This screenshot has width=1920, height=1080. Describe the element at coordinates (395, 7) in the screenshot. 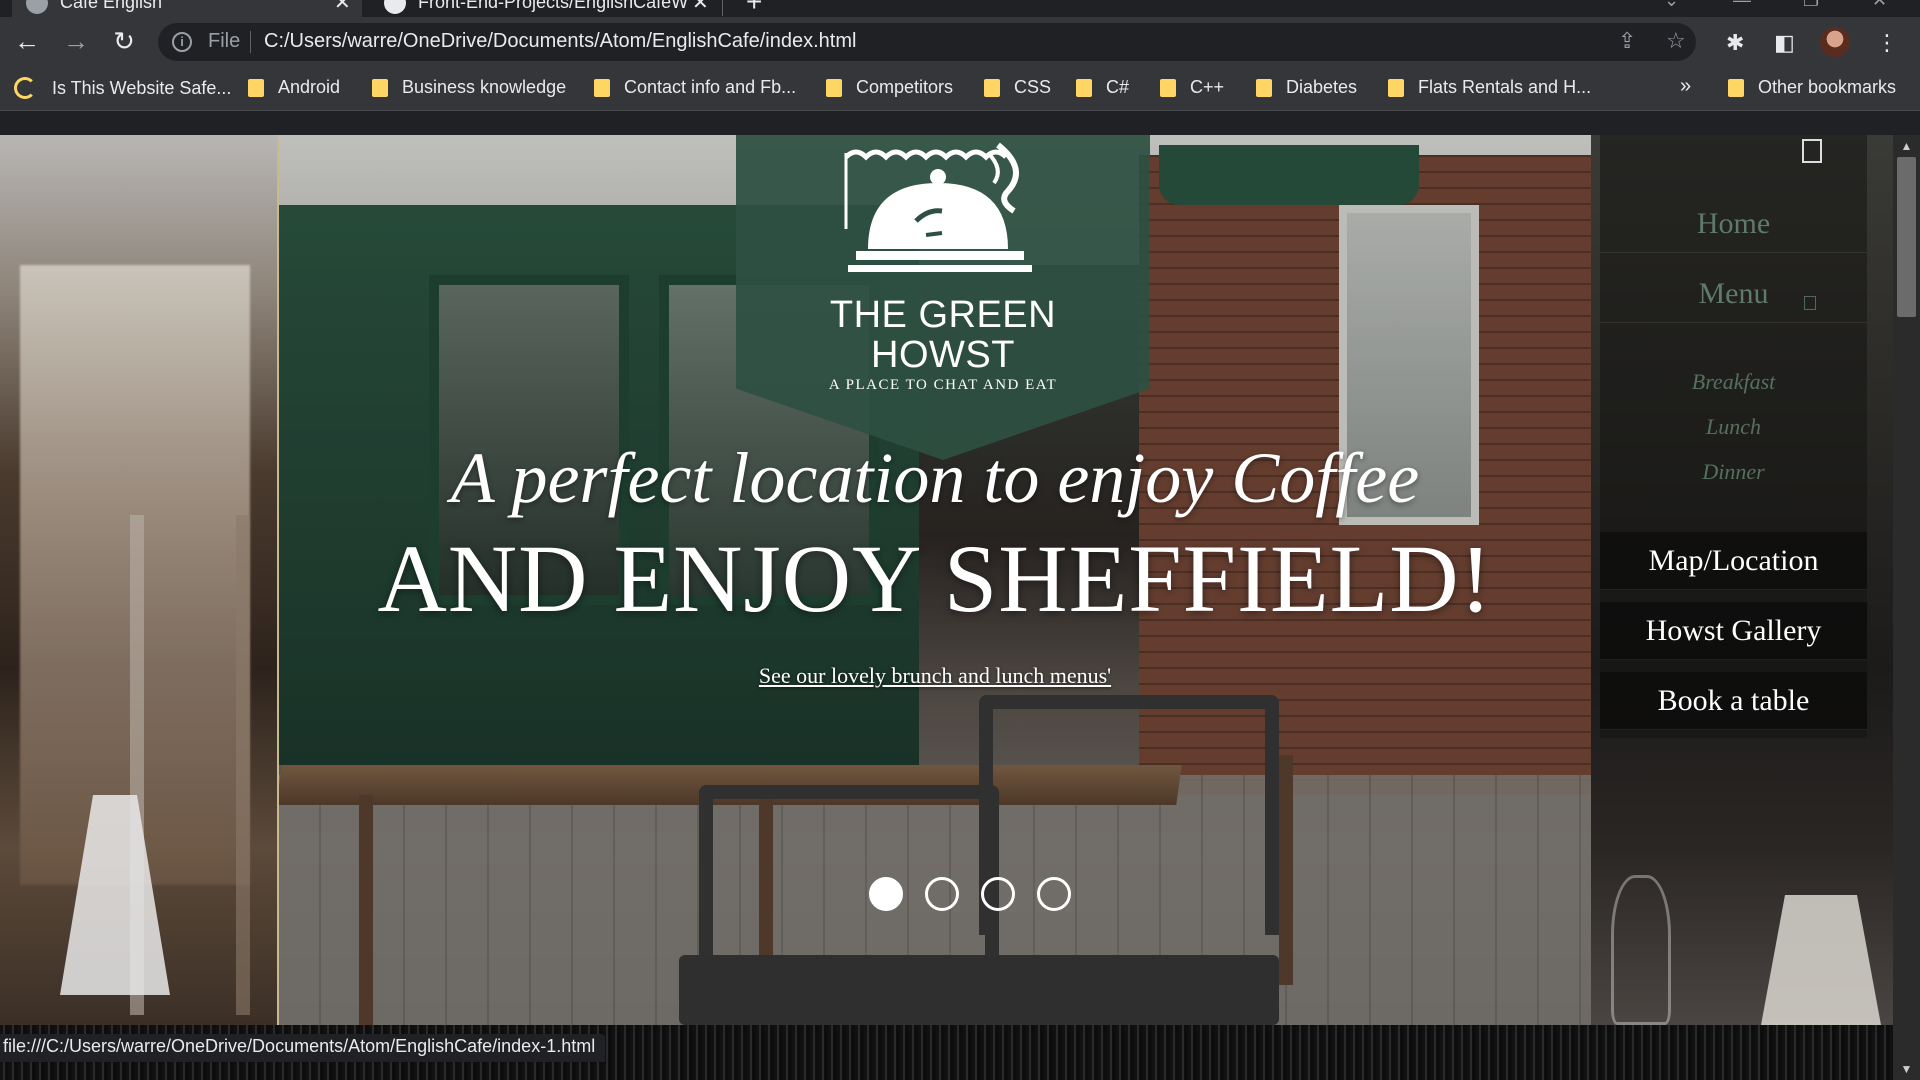

I see `github-icon` at that location.